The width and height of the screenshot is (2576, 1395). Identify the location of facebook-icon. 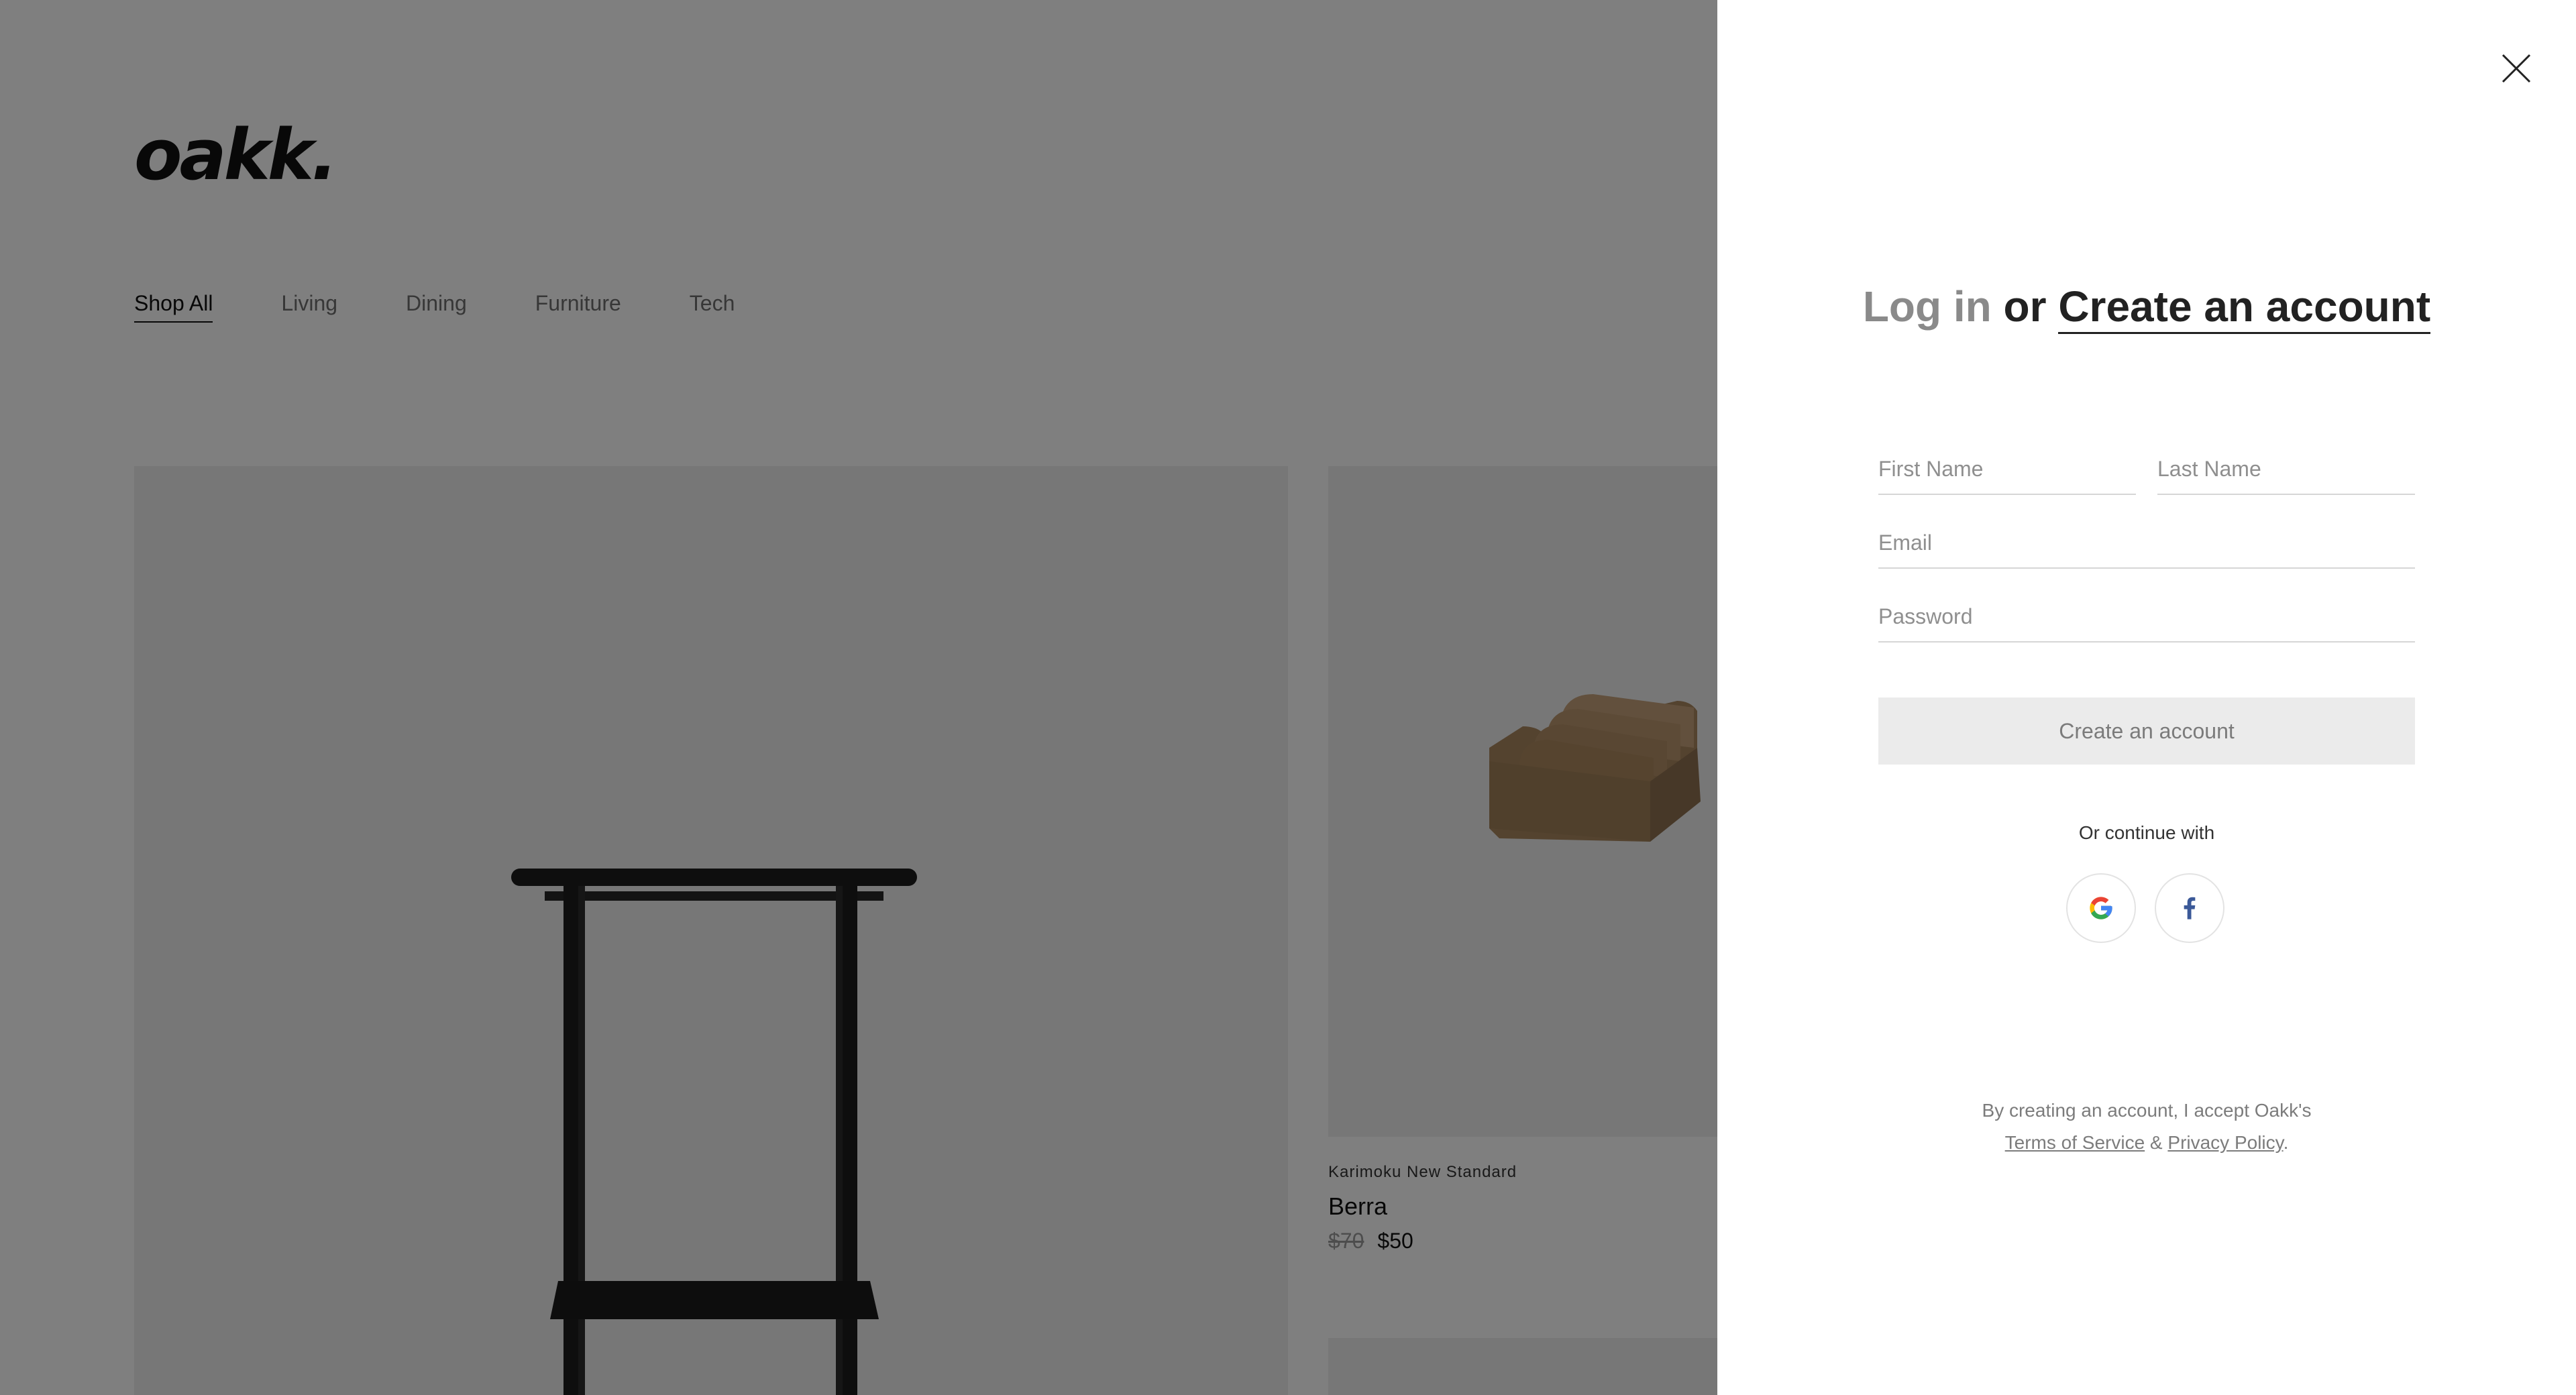
(2190, 908).